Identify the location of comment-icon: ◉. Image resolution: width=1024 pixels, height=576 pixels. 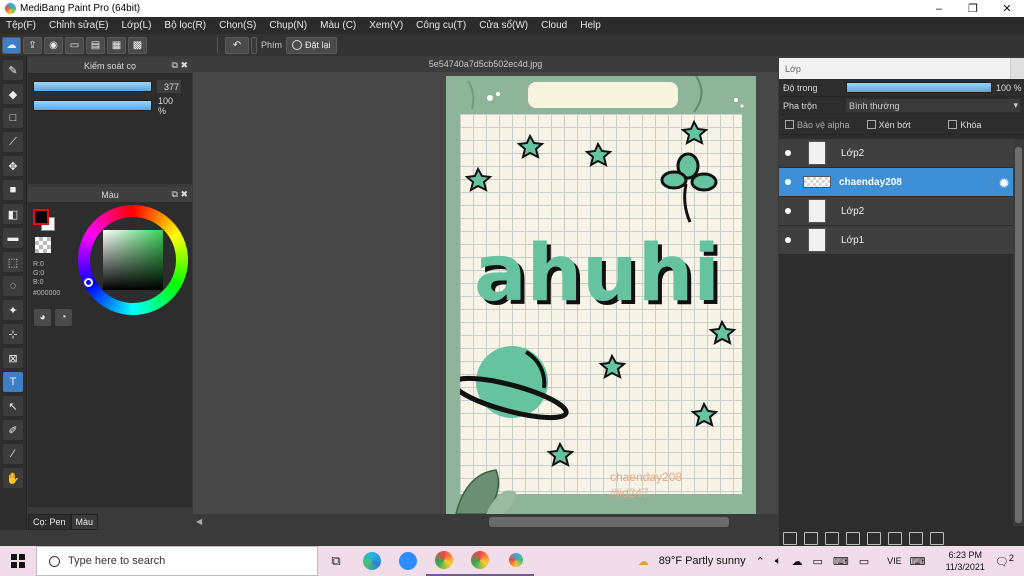
(53, 45).